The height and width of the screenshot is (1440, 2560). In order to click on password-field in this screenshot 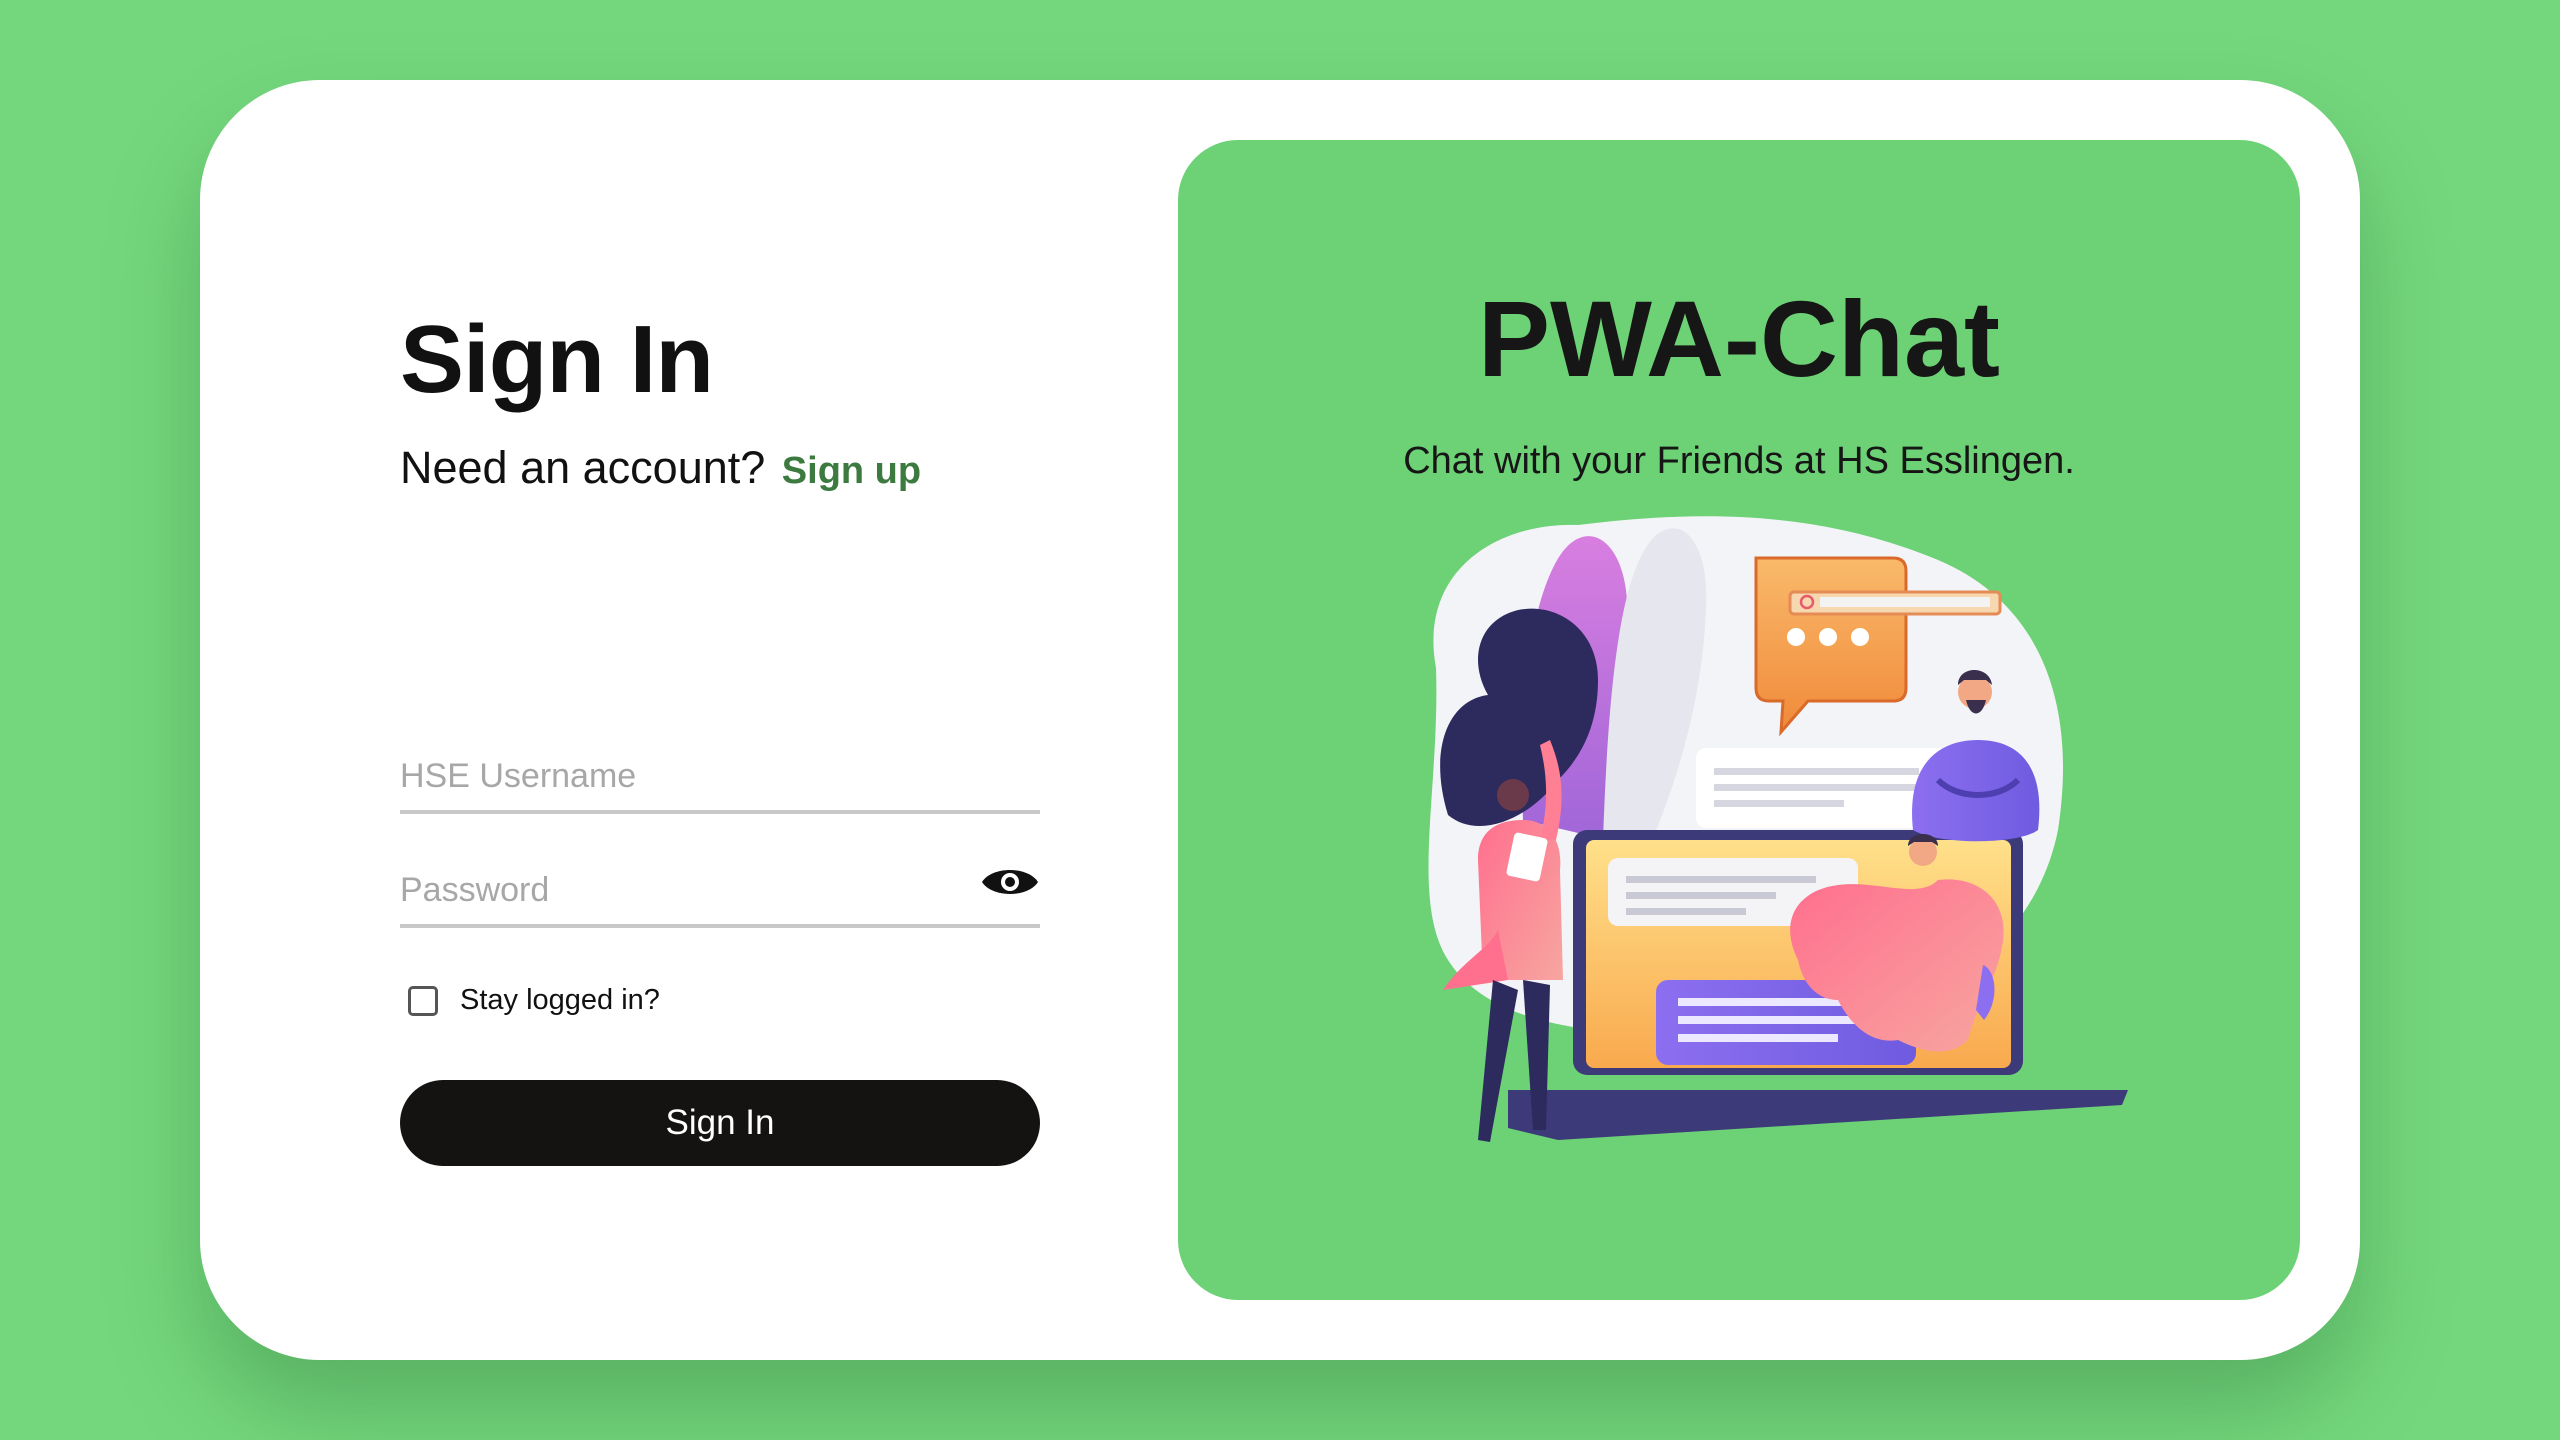, I will do `click(720, 890)`.